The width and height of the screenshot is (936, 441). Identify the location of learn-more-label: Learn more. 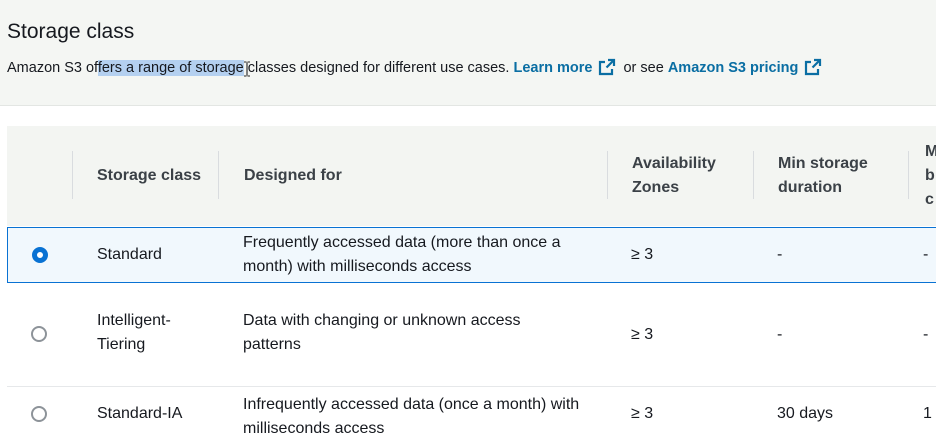
(553, 68).